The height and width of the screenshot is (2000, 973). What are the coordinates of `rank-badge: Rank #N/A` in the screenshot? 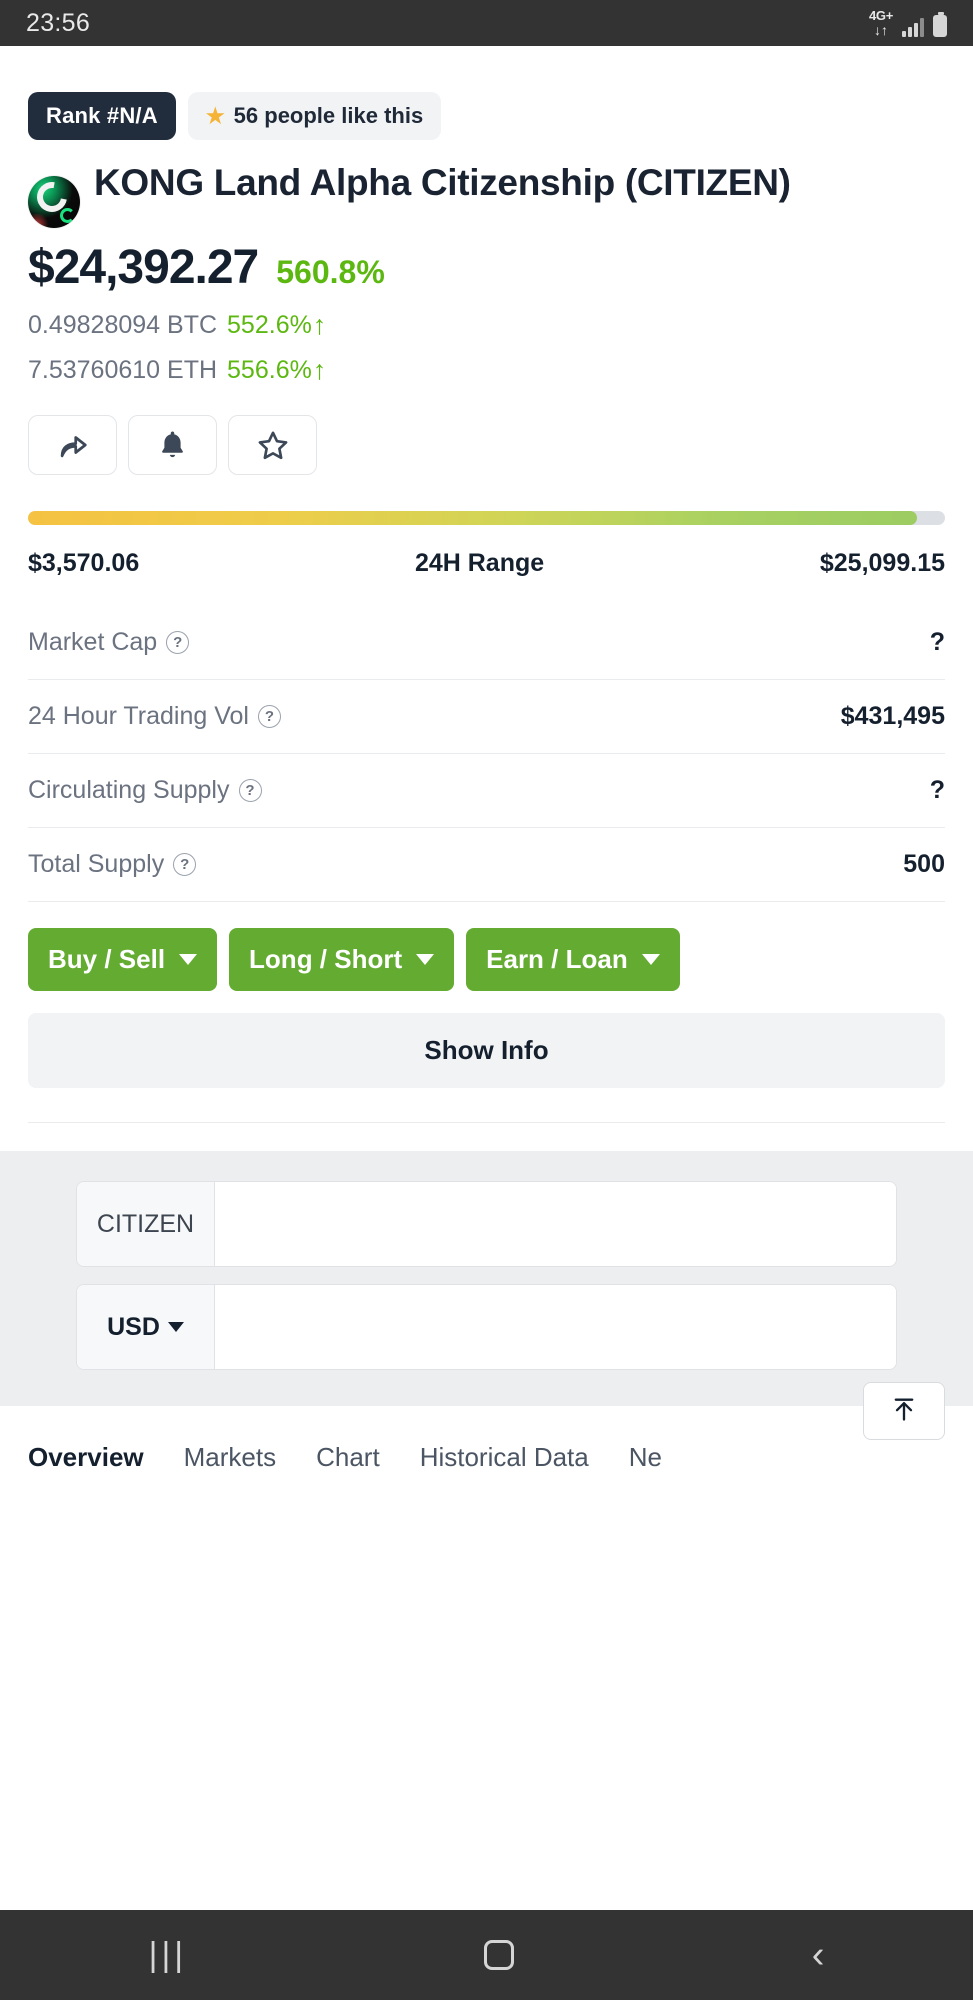 It's located at (102, 116).